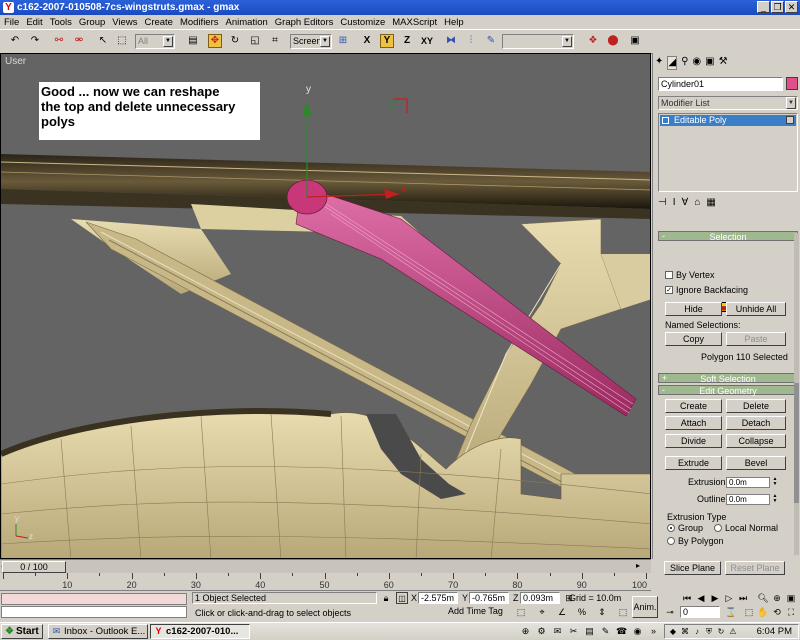  I want to click on mirror-icon: ⧓, so click(451, 41).